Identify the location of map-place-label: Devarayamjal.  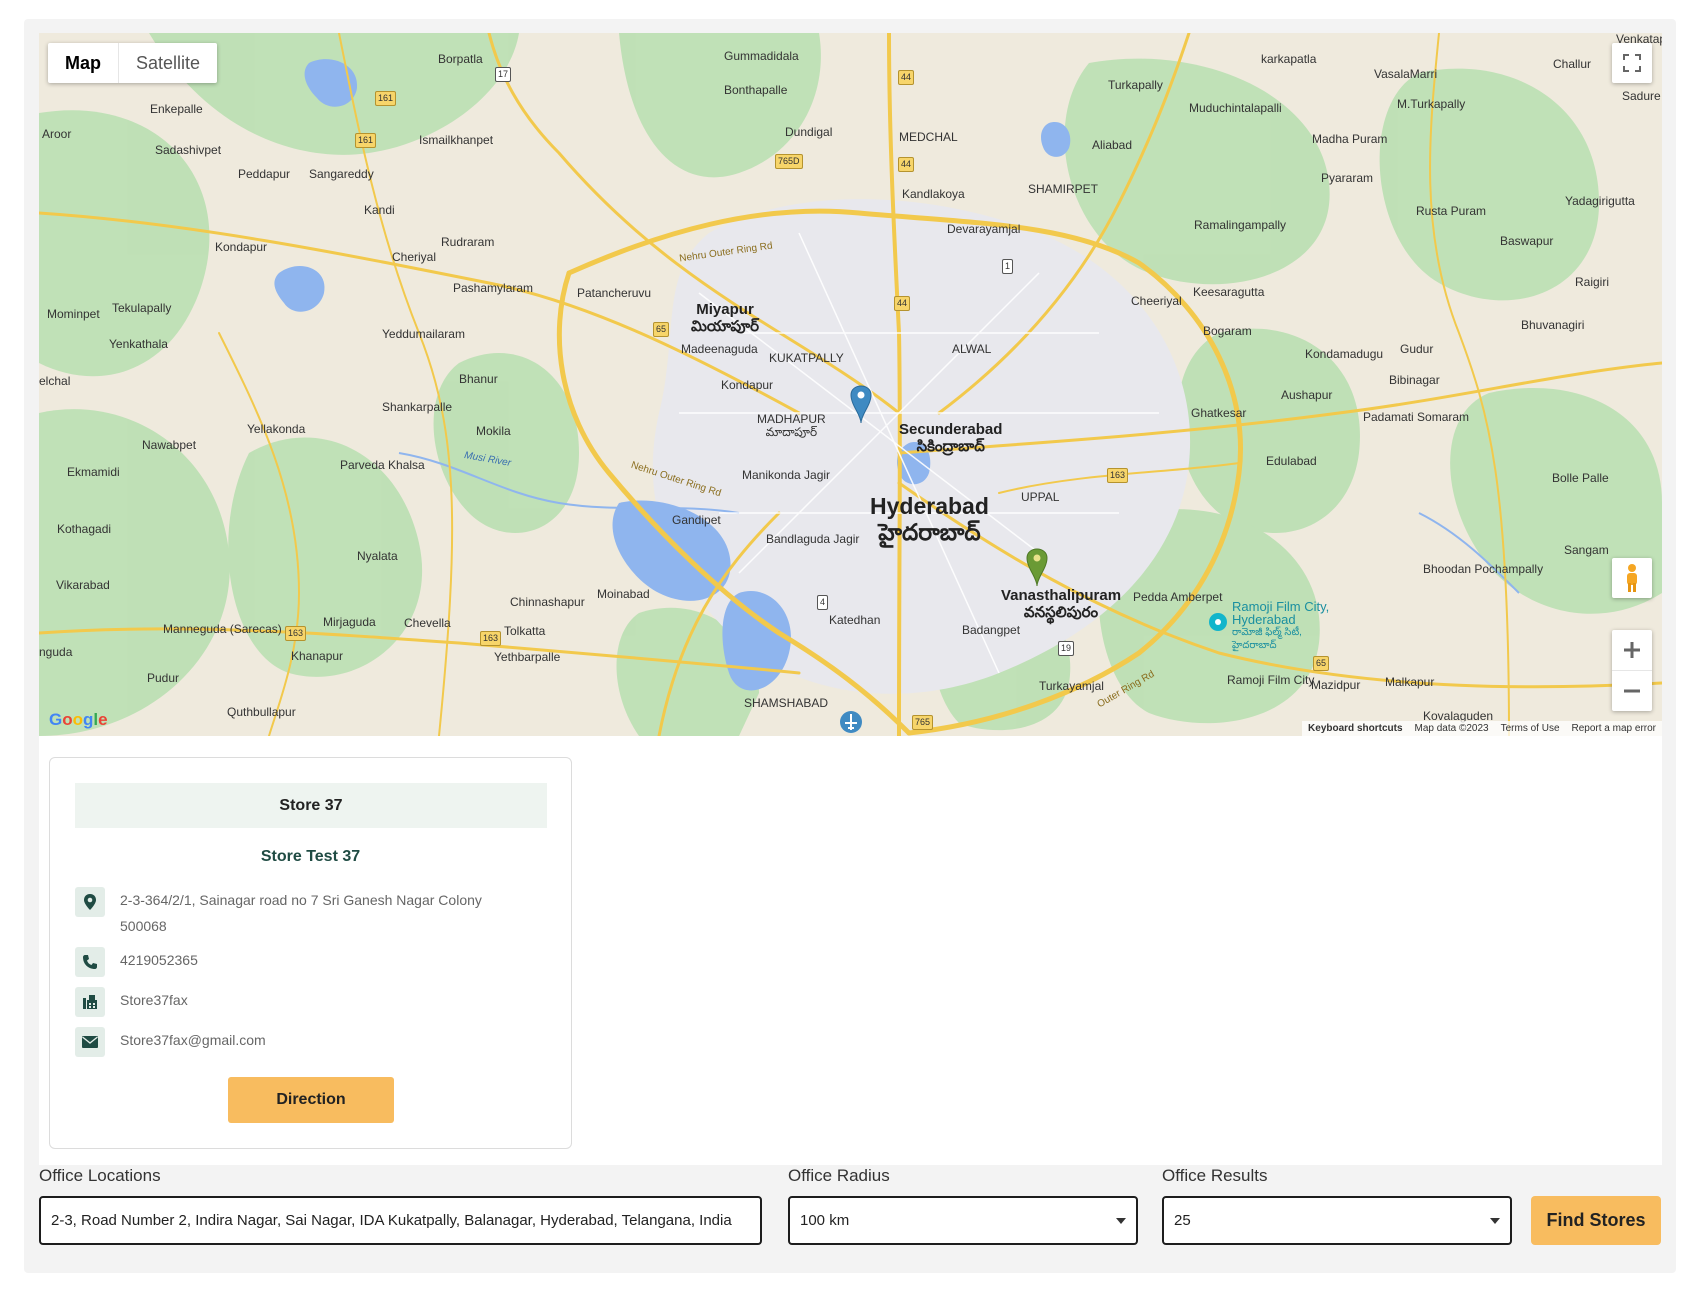
(984, 229).